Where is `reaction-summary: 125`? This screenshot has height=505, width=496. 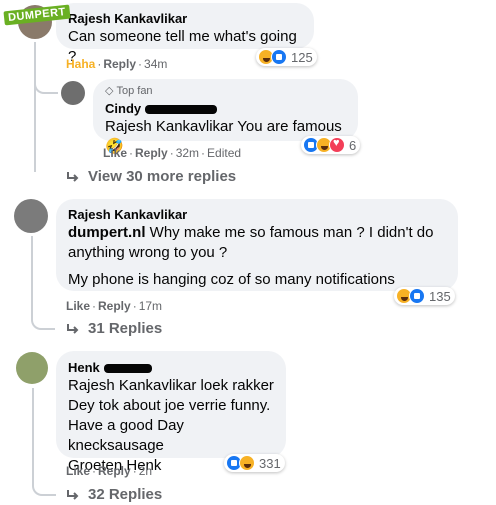
reaction-summary: 125 is located at coordinates (286, 57).